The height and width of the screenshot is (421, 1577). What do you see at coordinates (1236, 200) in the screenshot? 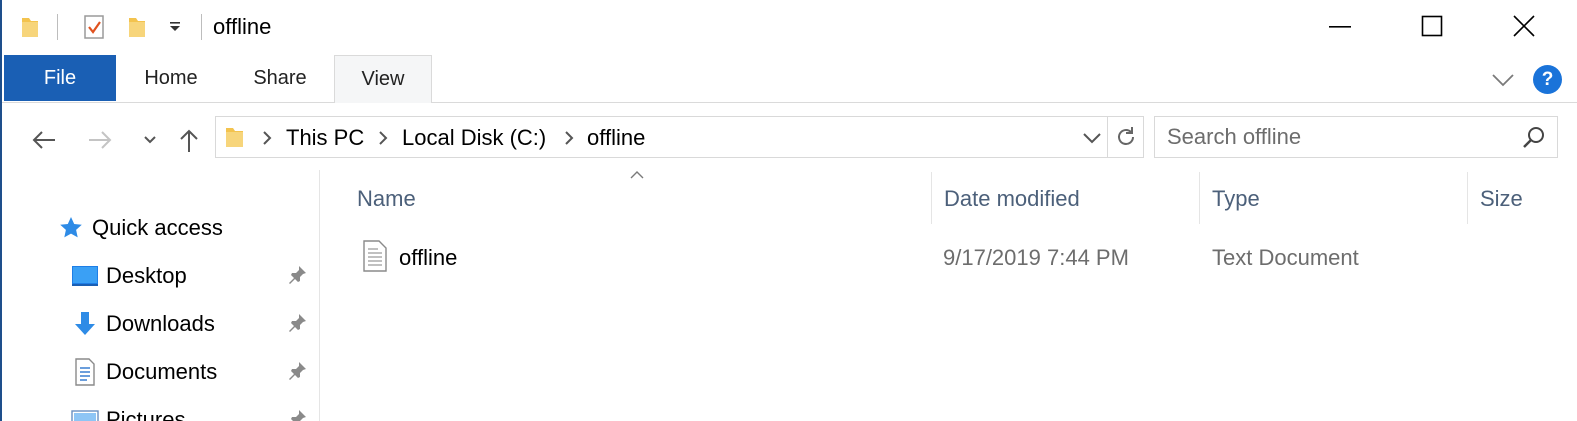
I see `column-header-type: Type` at bounding box center [1236, 200].